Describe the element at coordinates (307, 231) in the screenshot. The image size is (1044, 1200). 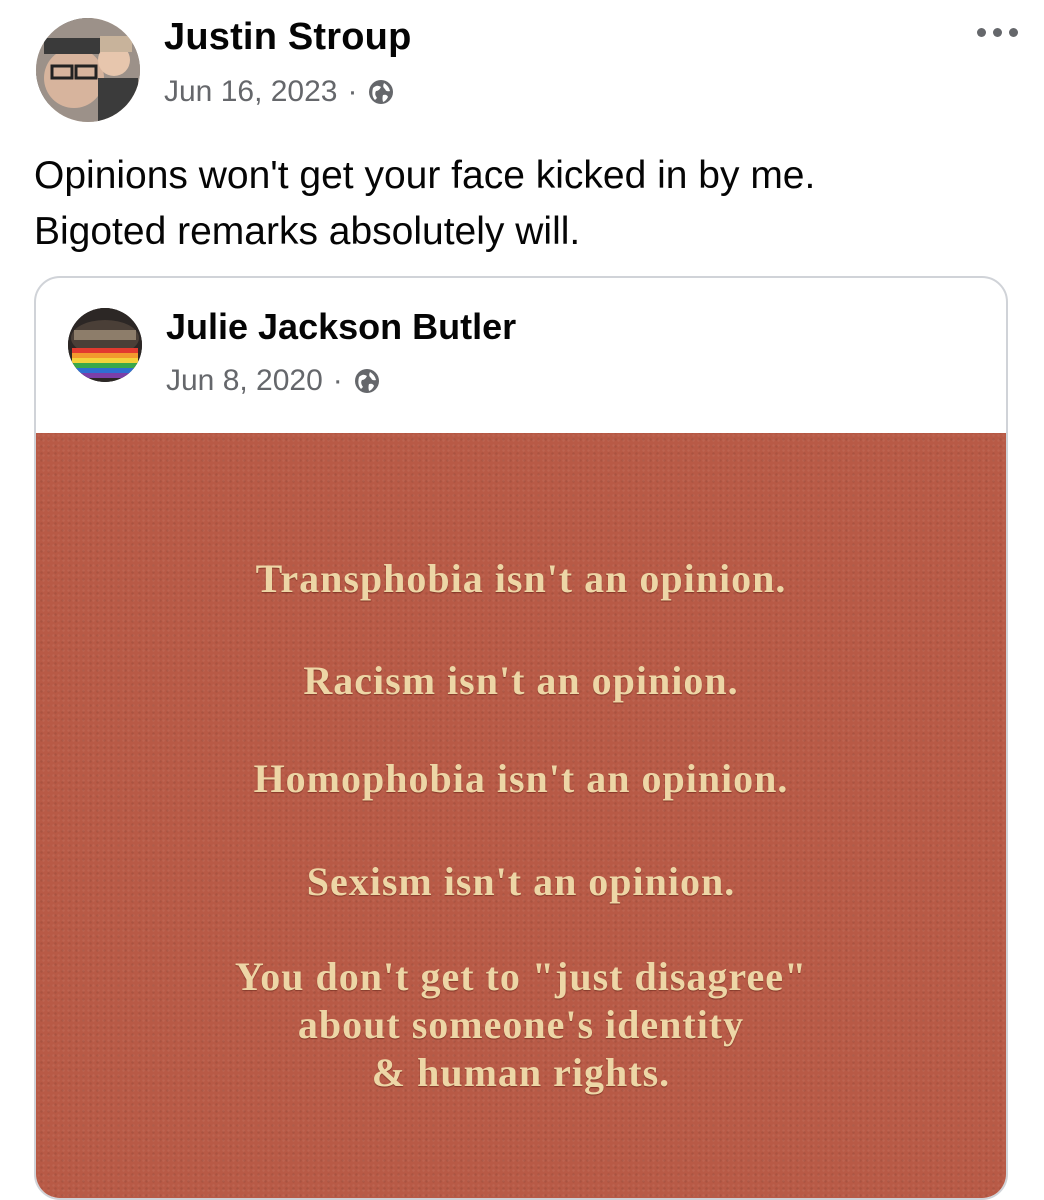
I see `post-text-line: Bigoted remarks absolutely will.` at that location.